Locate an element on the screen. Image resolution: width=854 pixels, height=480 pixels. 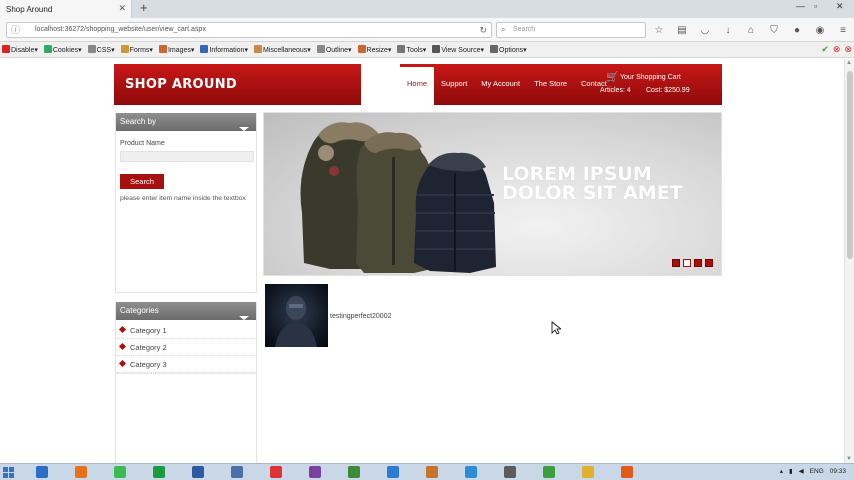
category-link: Category 1 is located at coordinates (186, 330).